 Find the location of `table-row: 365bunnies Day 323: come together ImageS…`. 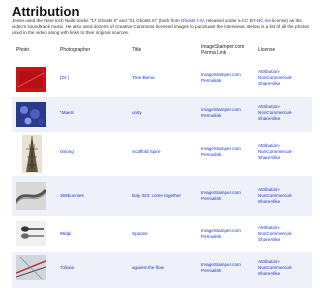

table-row: 365bunnies Day 323: come together ImageS… is located at coordinates (162, 196).